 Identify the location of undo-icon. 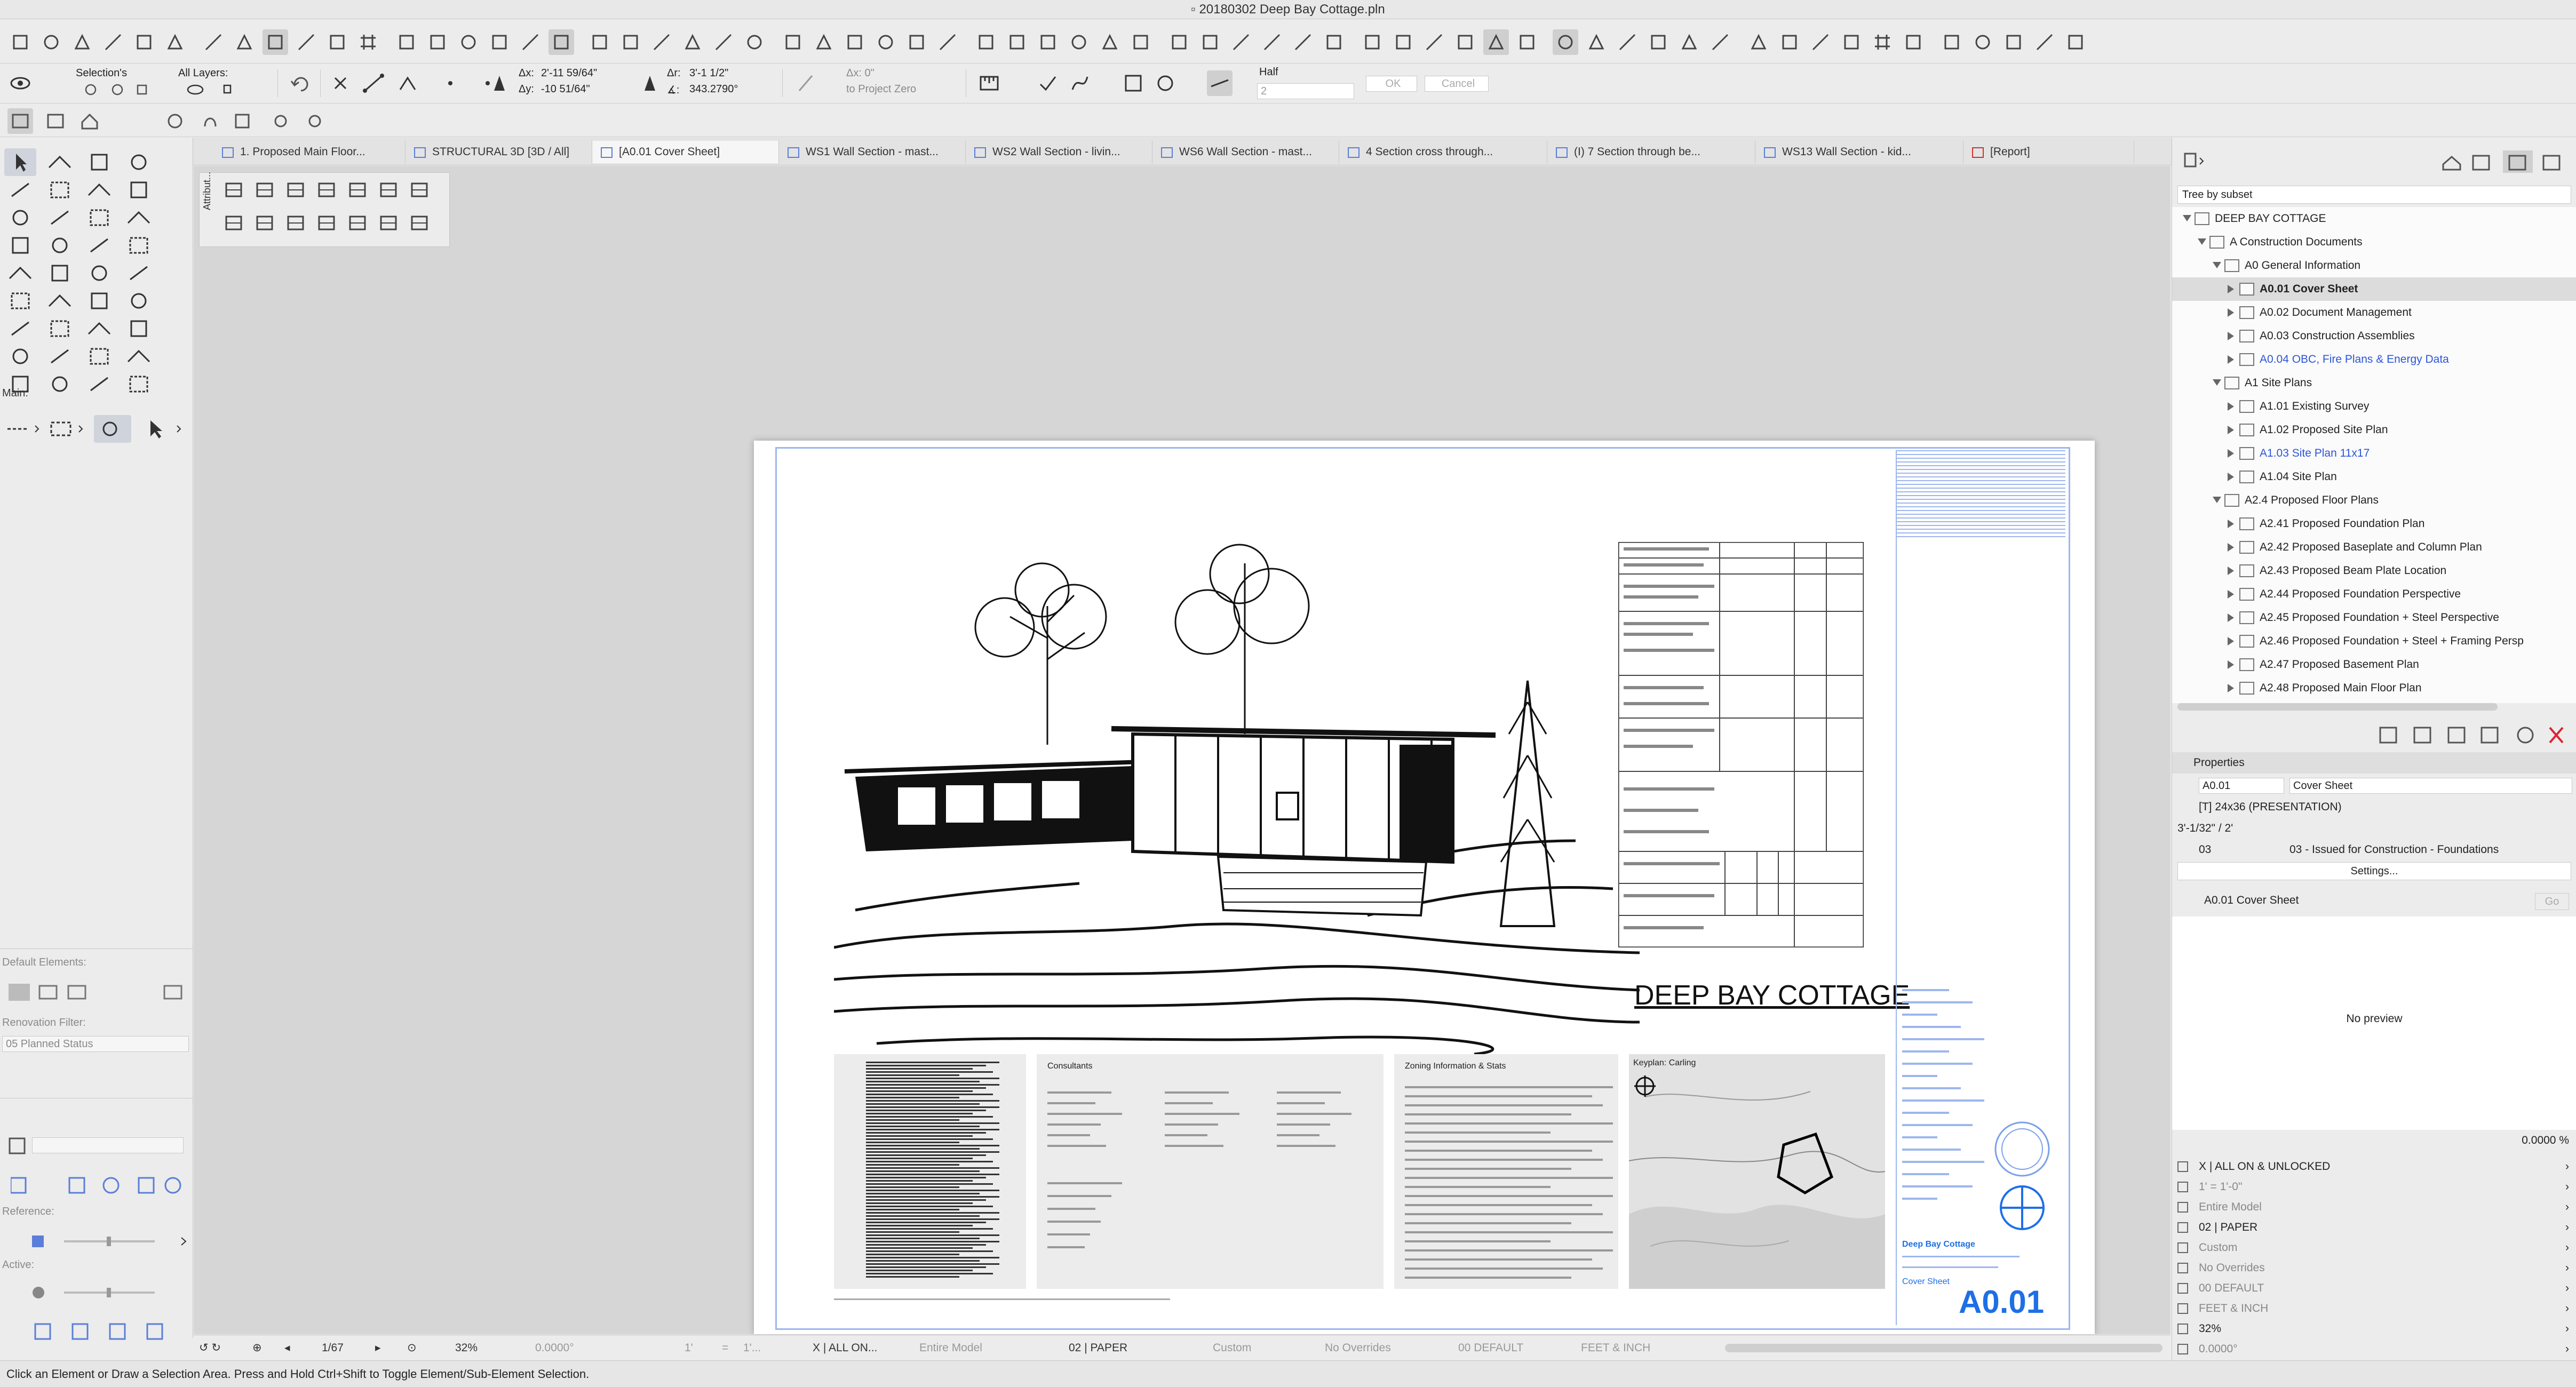
(301, 83).